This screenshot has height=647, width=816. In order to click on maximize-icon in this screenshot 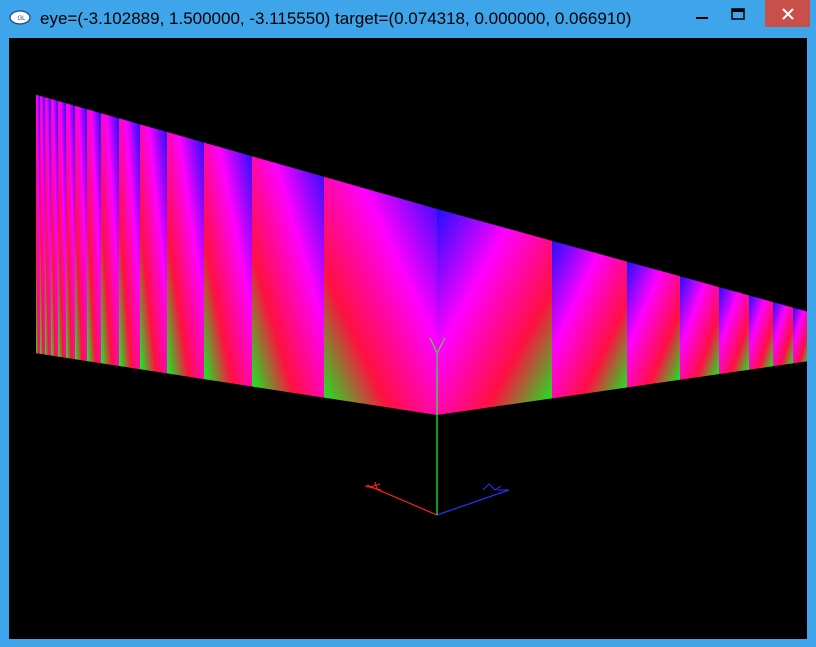, I will do `click(738, 13)`.